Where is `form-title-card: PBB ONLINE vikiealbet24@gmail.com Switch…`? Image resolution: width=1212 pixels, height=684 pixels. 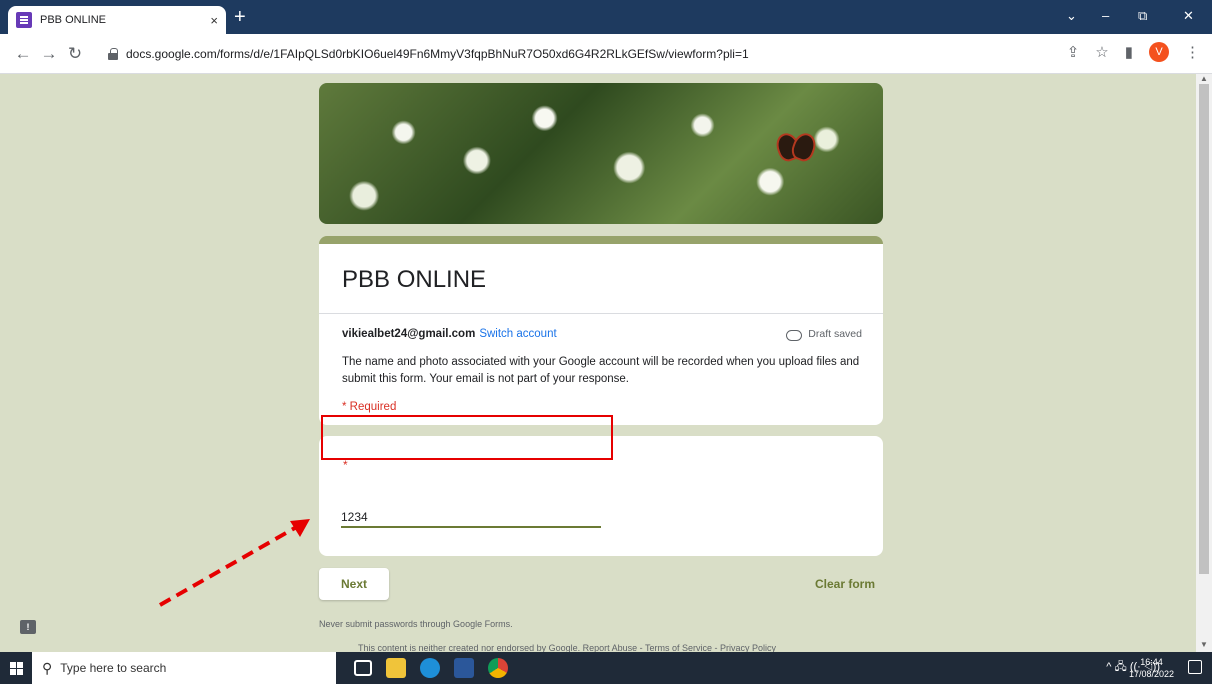
form-title-card: PBB ONLINE vikiealbet24@gmail.com Switch… is located at coordinates (601, 330).